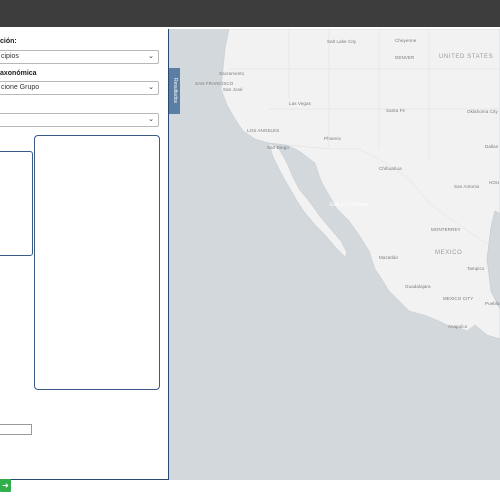  I want to click on map-label-sacramento: Sacramento, so click(232, 73).